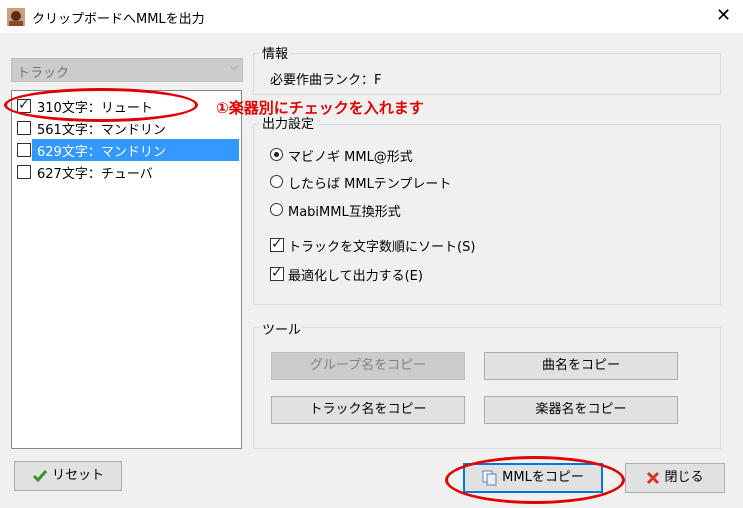 This screenshot has width=743, height=508. I want to click on annotation-ellipse-copy, so click(535, 480).